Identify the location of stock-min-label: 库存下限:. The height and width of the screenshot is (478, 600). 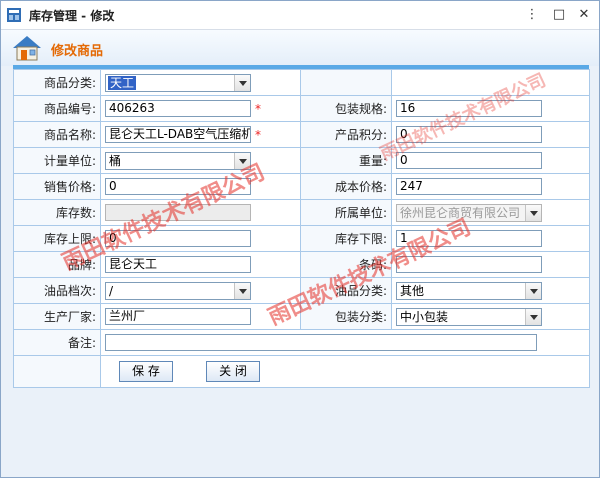
(346, 238).